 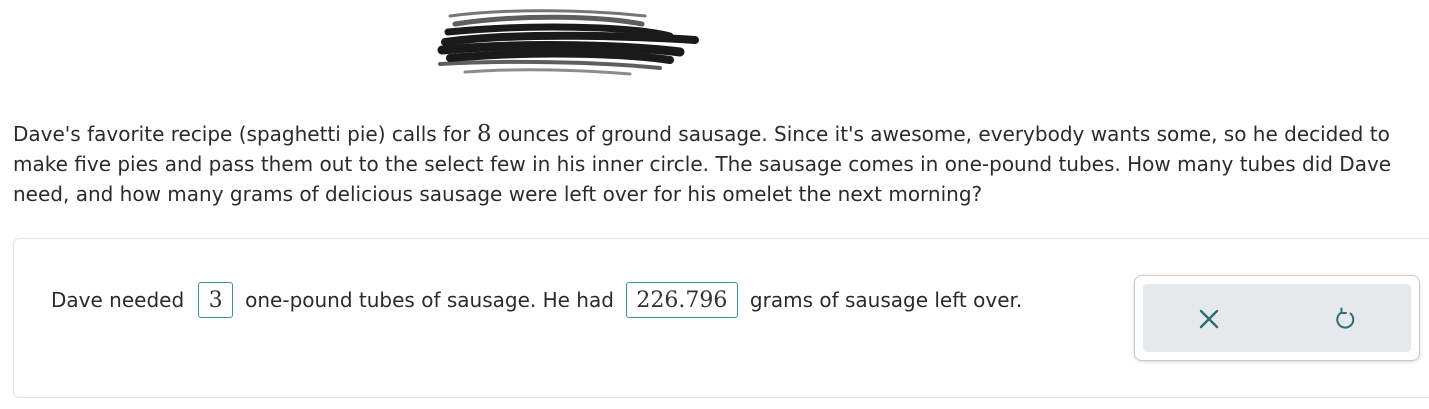 What do you see at coordinates (568, 42) in the screenshot?
I see `redaction-scribble` at bounding box center [568, 42].